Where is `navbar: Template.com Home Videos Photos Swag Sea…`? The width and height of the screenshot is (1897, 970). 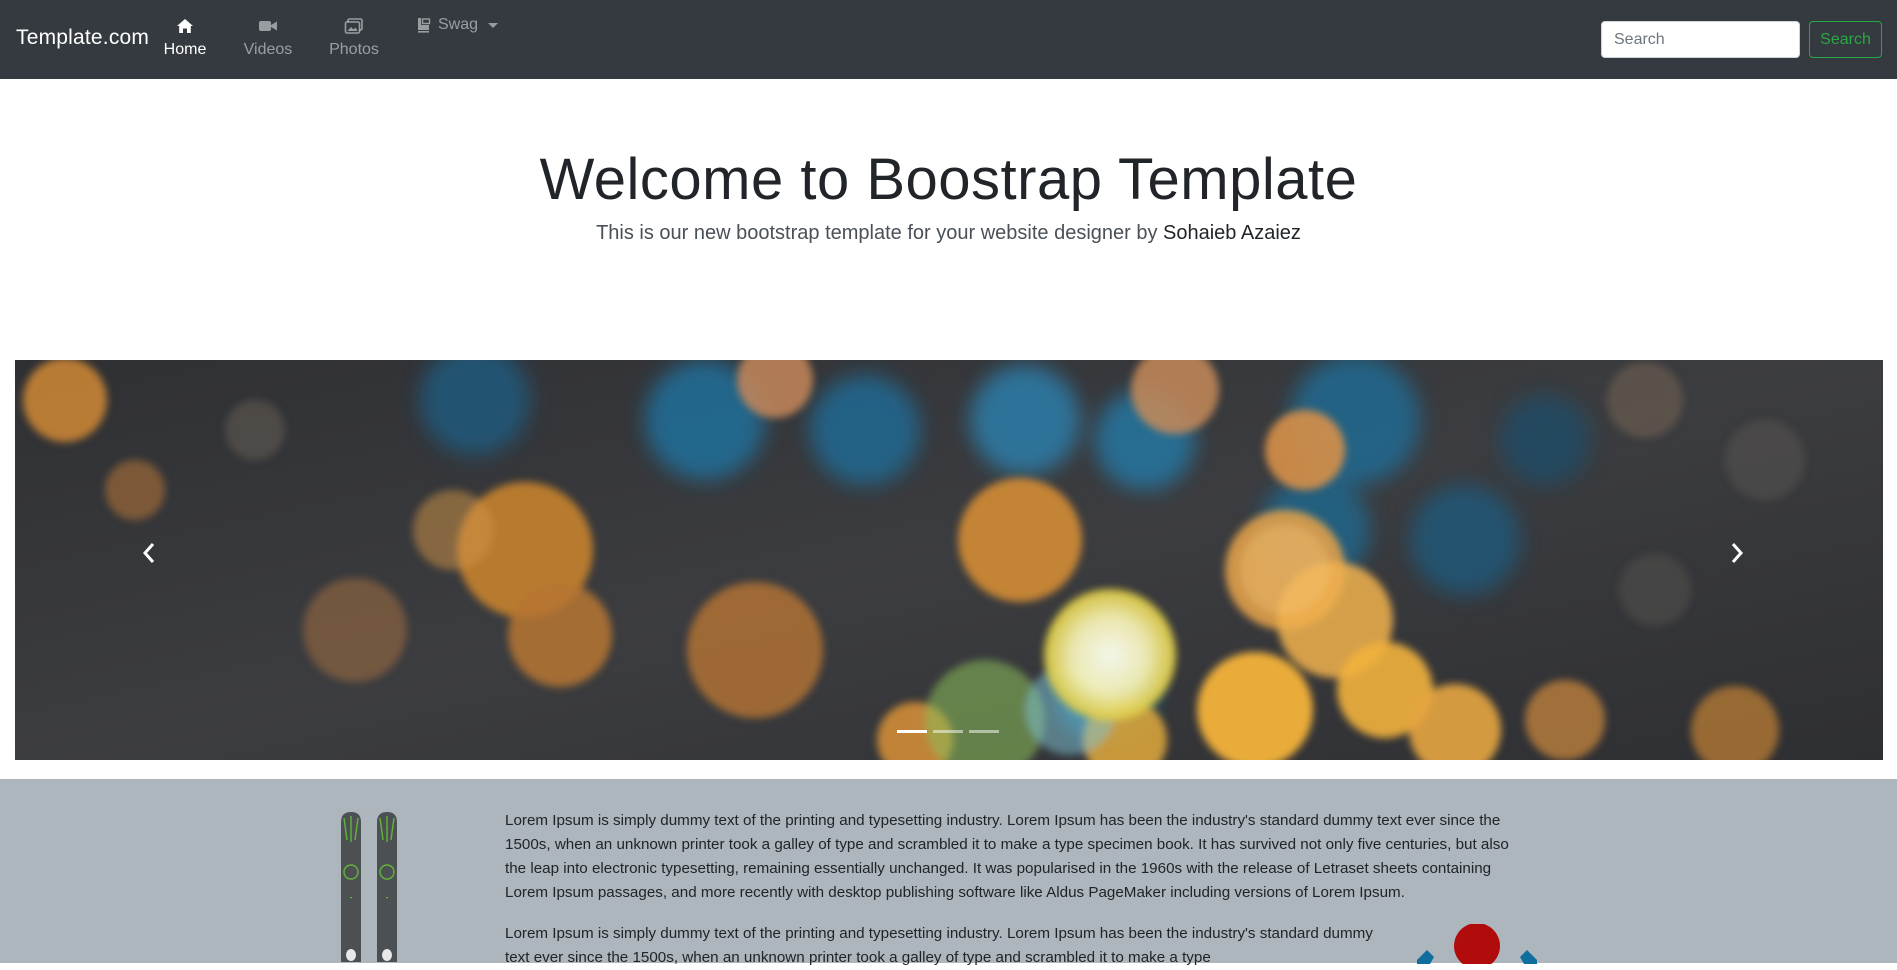
navbar: Template.com Home Videos Photos Swag Sea… is located at coordinates (948, 39).